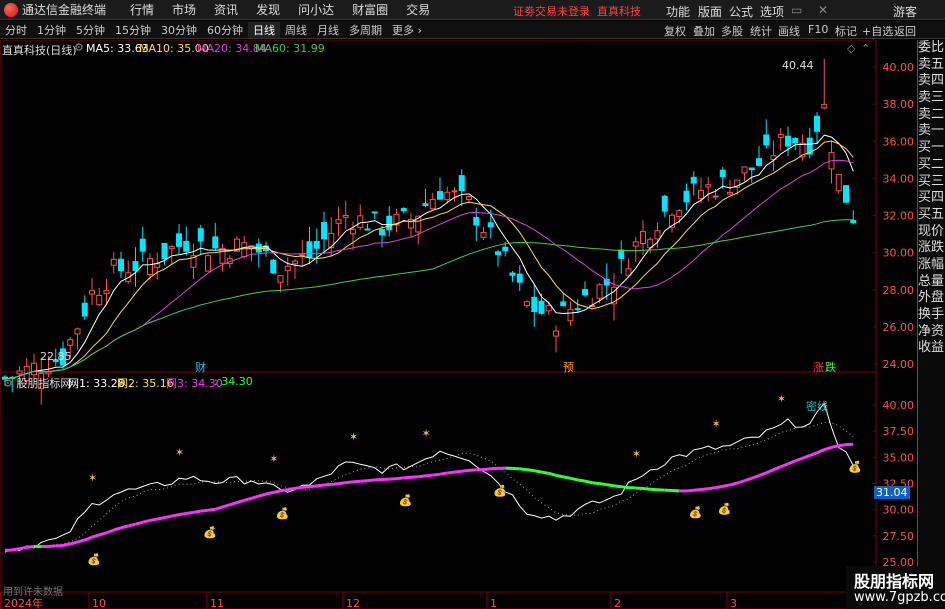 The image size is (945, 609). I want to click on menu-options: 选项, so click(772, 11).